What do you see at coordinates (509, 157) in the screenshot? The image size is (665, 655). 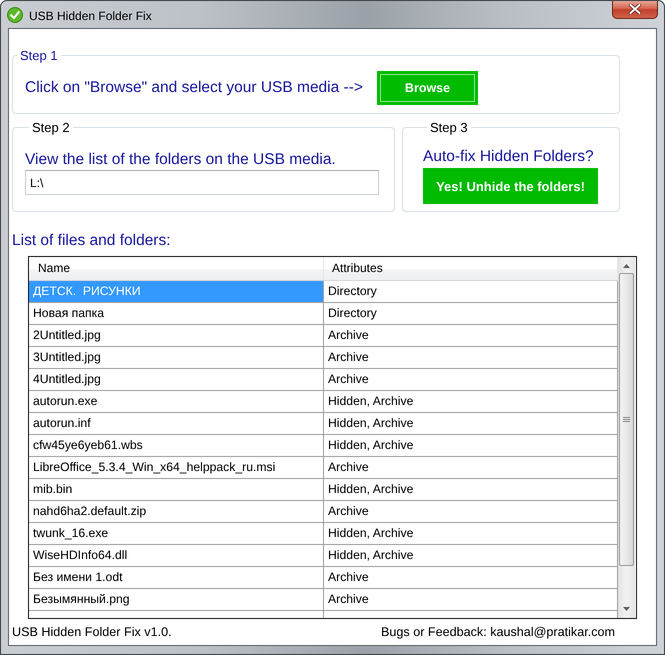 I see `instruction-text: Auto-fix Hidden Folders?` at bounding box center [509, 157].